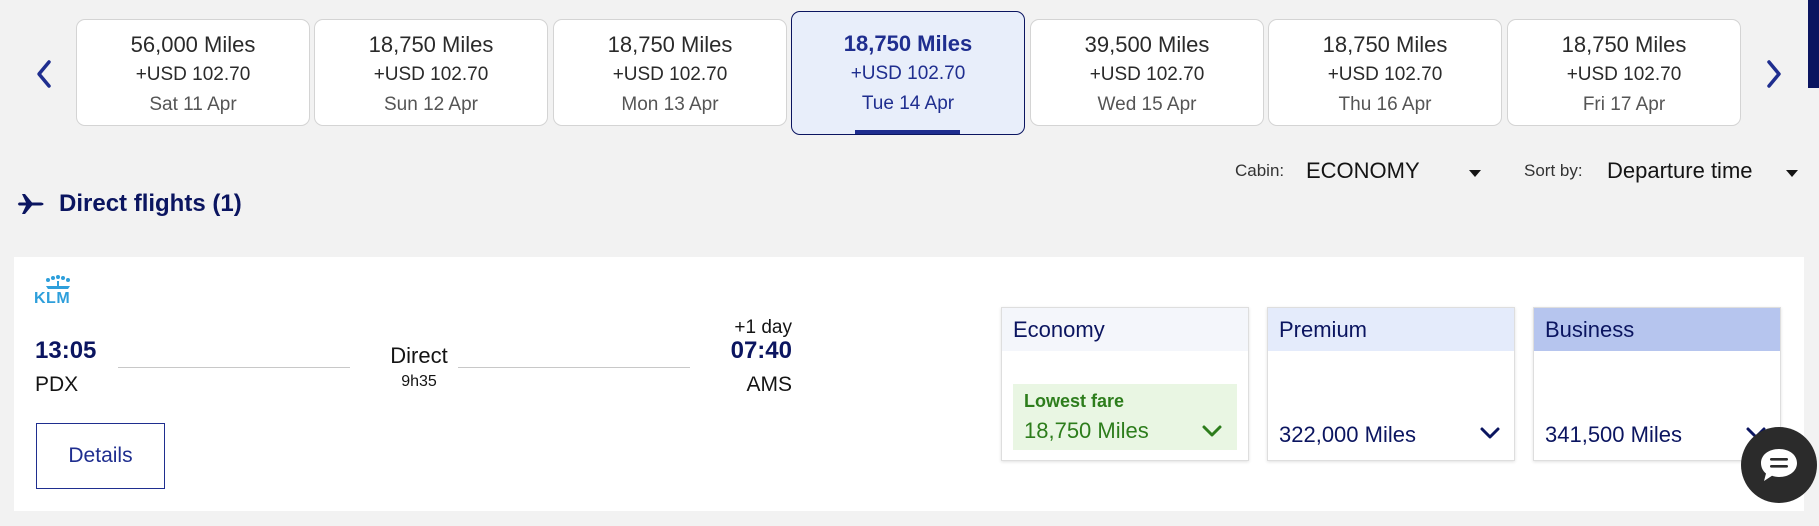 The height and width of the screenshot is (526, 1819). I want to click on direct-flights-heading: Direct flights (1), so click(129, 204).